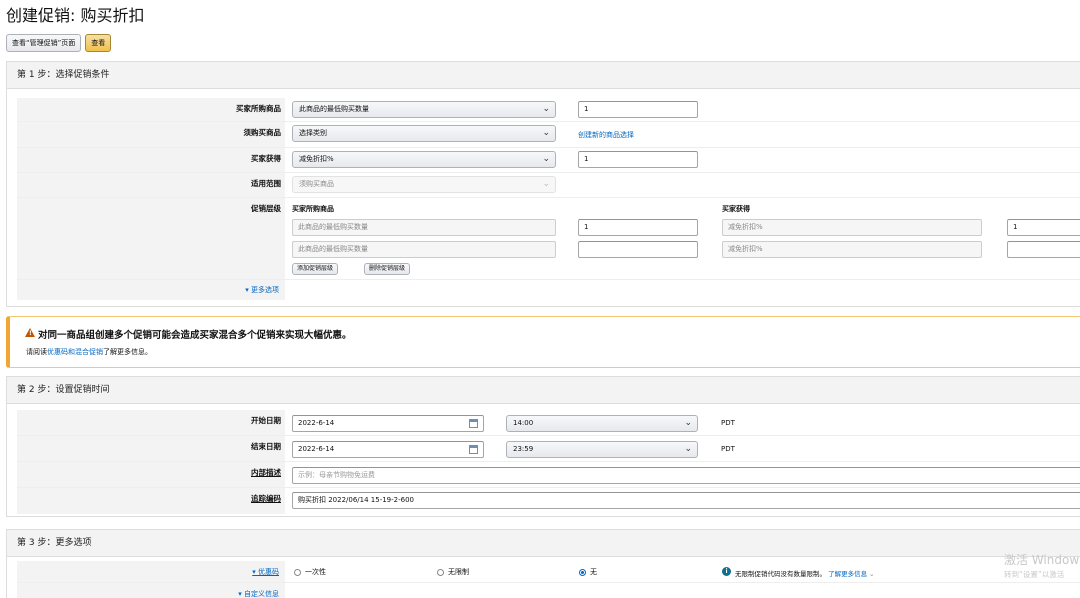 The width and height of the screenshot is (1080, 598). I want to click on coupon-option-once: 一次性, so click(310, 572).